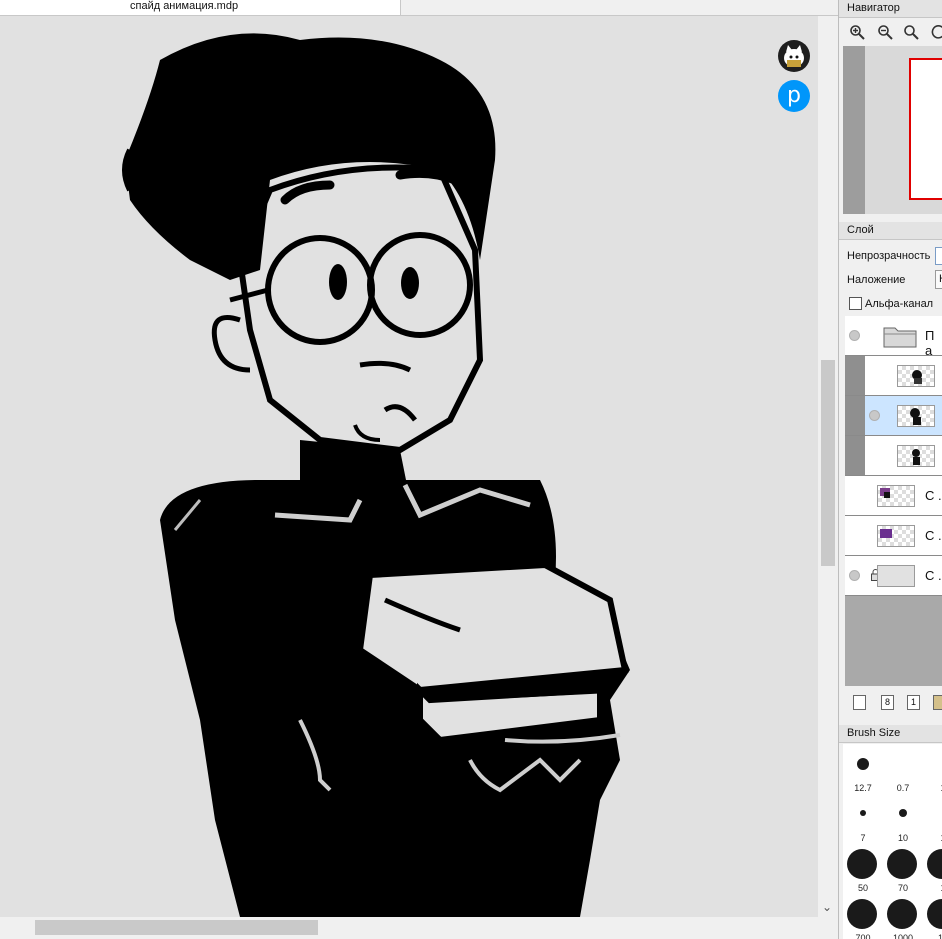 This screenshot has width=942, height=939. Describe the element at coordinates (855, 303) in the screenshot. I see `alpha-channel-checkbox` at that location.